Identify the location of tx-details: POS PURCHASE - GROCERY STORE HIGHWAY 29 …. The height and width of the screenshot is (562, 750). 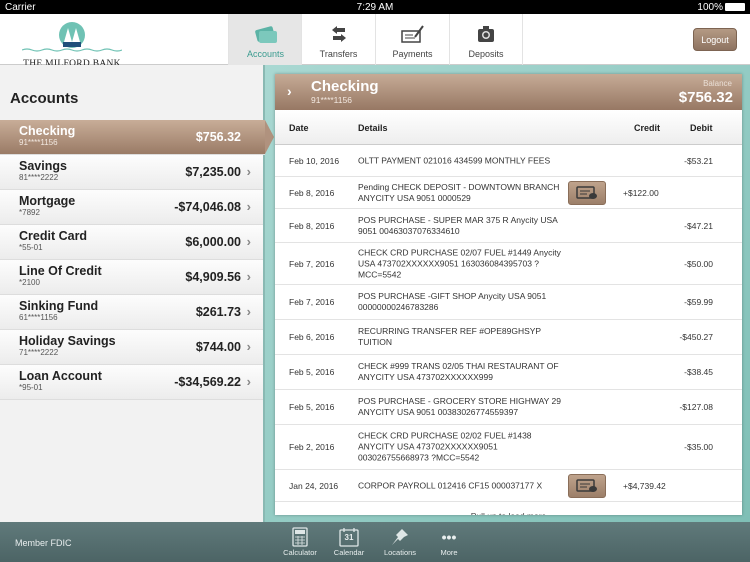
(459, 406).